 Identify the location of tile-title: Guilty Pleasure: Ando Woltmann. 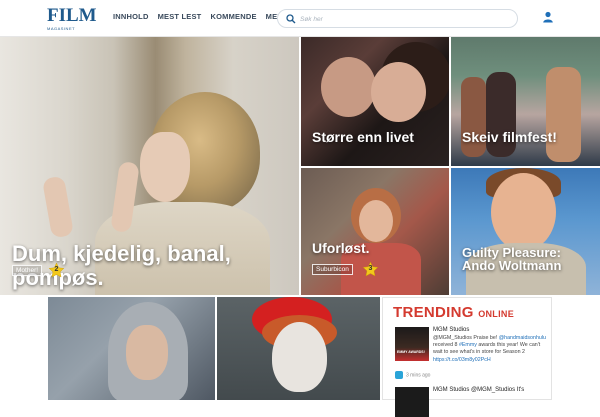
(511, 259).